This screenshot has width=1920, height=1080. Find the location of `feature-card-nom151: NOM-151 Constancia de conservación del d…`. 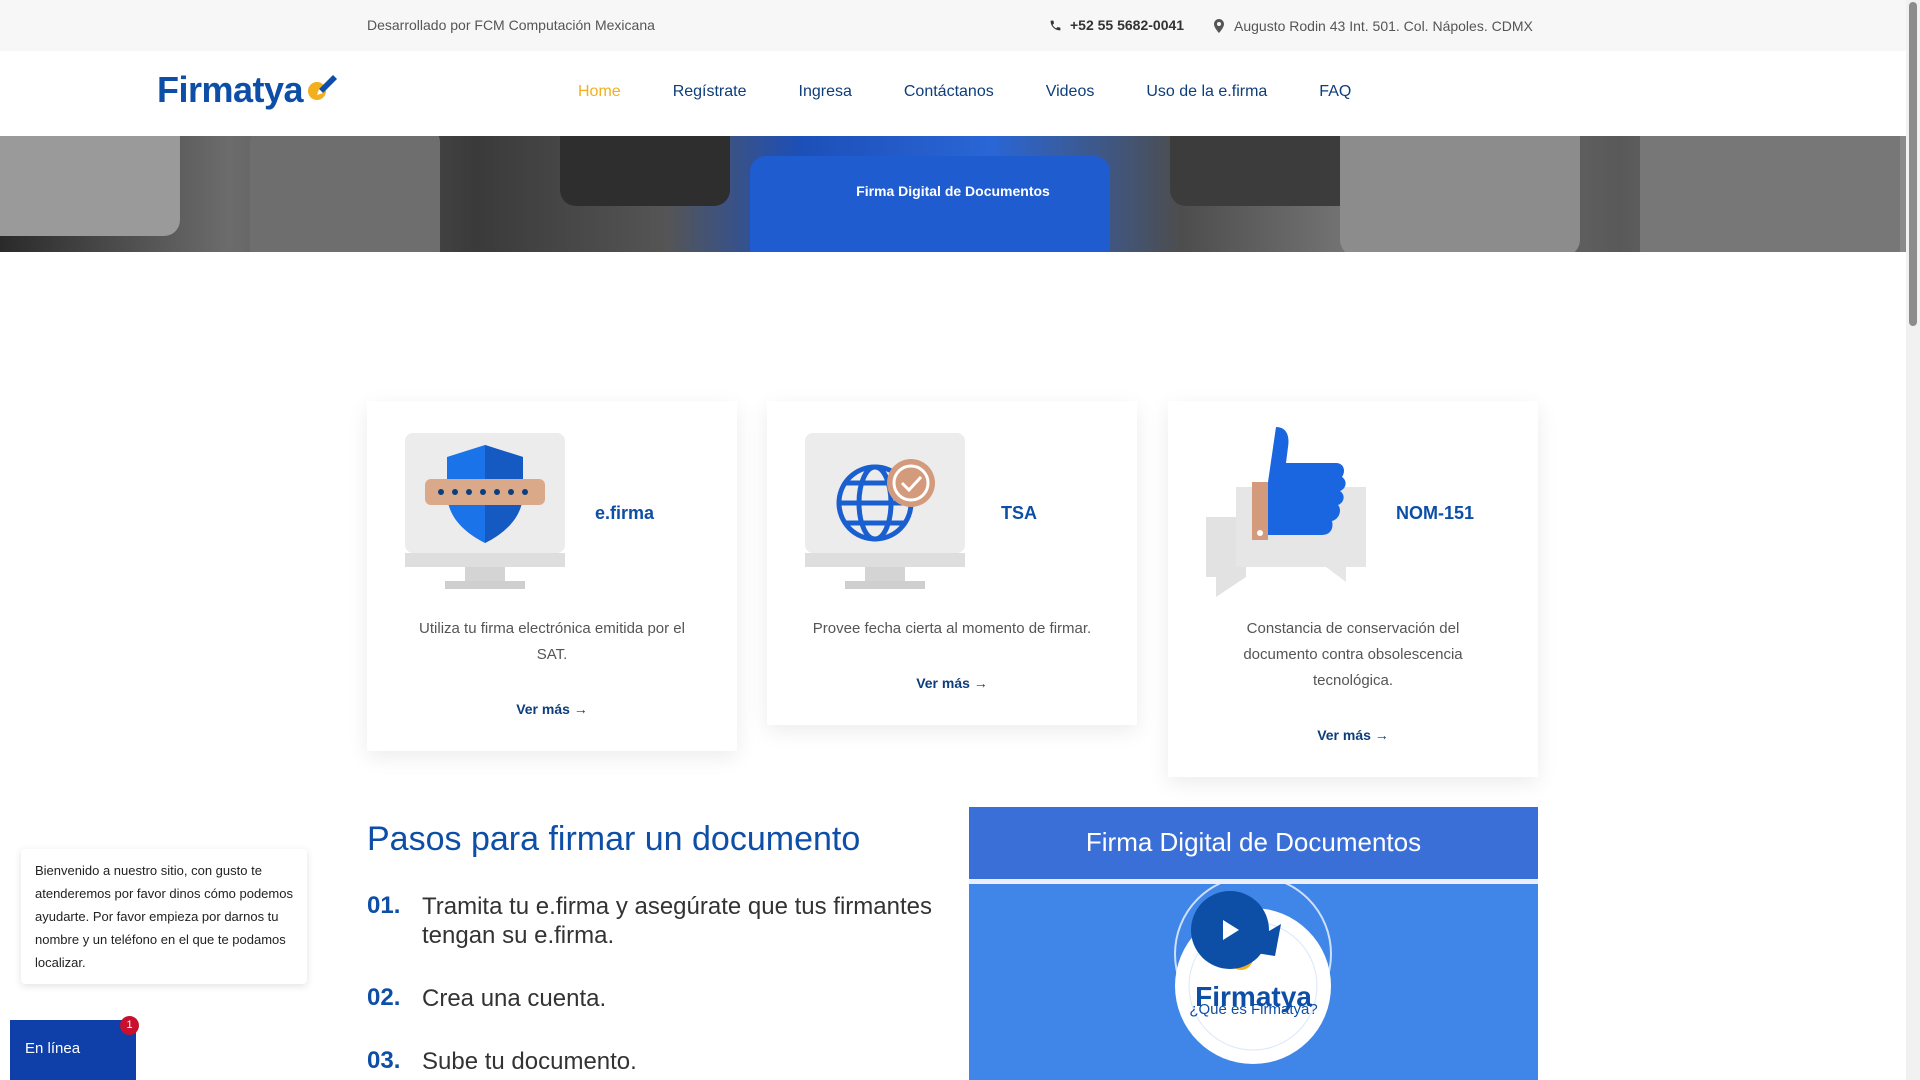

feature-card-nom151: NOM-151 Constancia de conservación del d… is located at coordinates (1353, 589).